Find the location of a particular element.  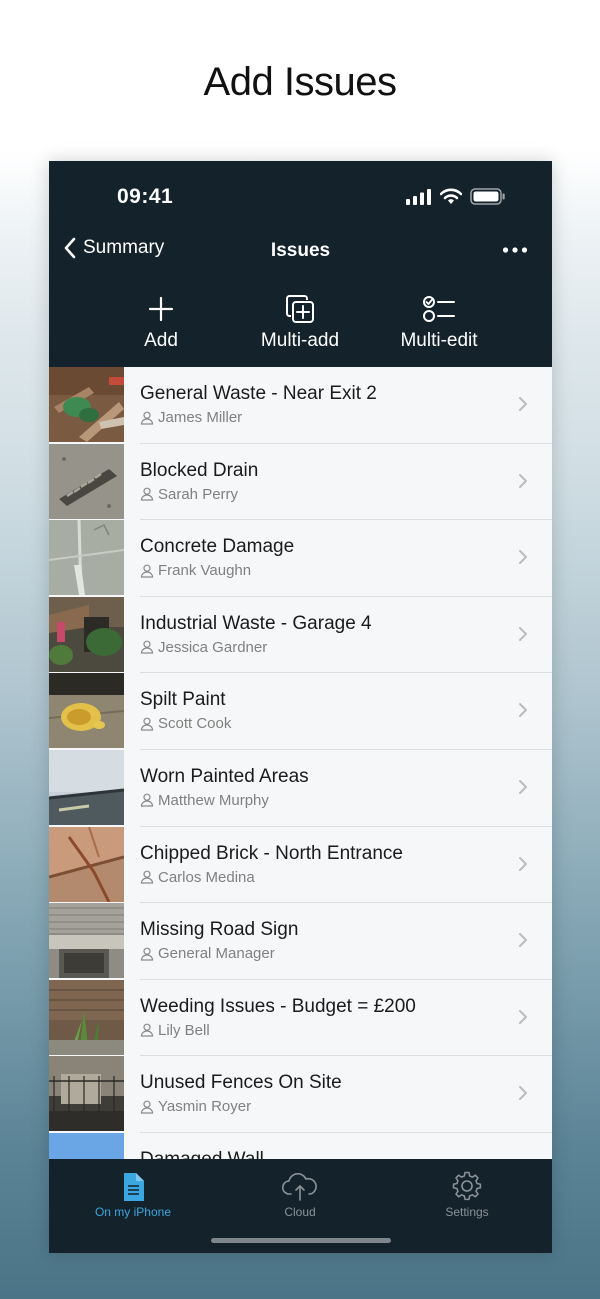

issue-assignee: Sarah Perry is located at coordinates (189, 494).